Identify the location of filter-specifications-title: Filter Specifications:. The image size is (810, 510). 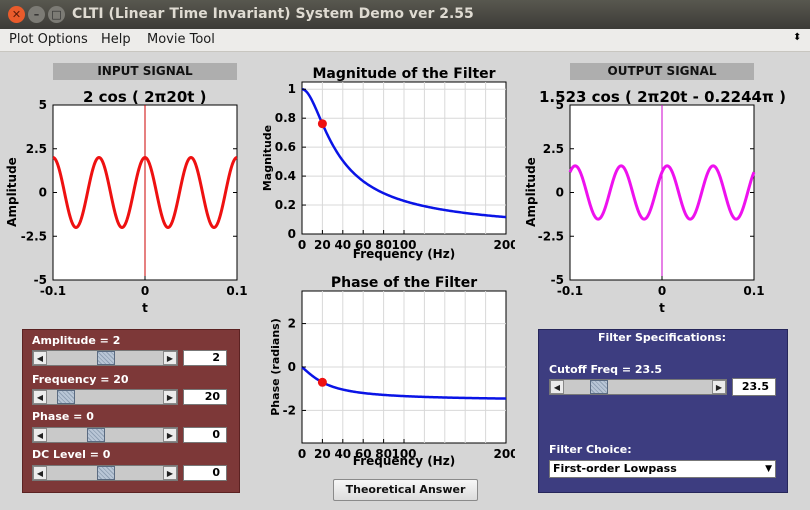
(662, 337).